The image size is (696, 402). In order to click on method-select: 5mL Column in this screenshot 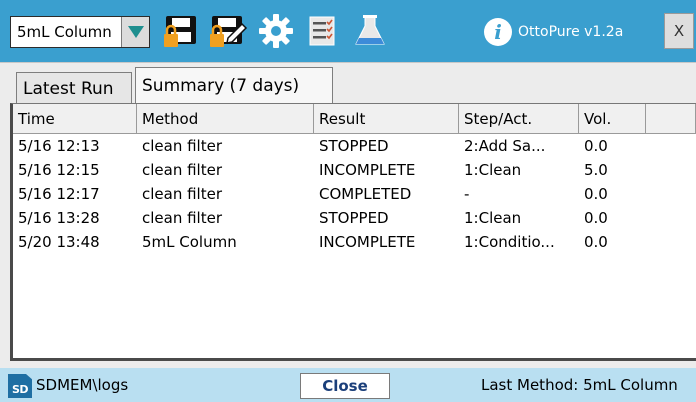, I will do `click(80, 32)`.